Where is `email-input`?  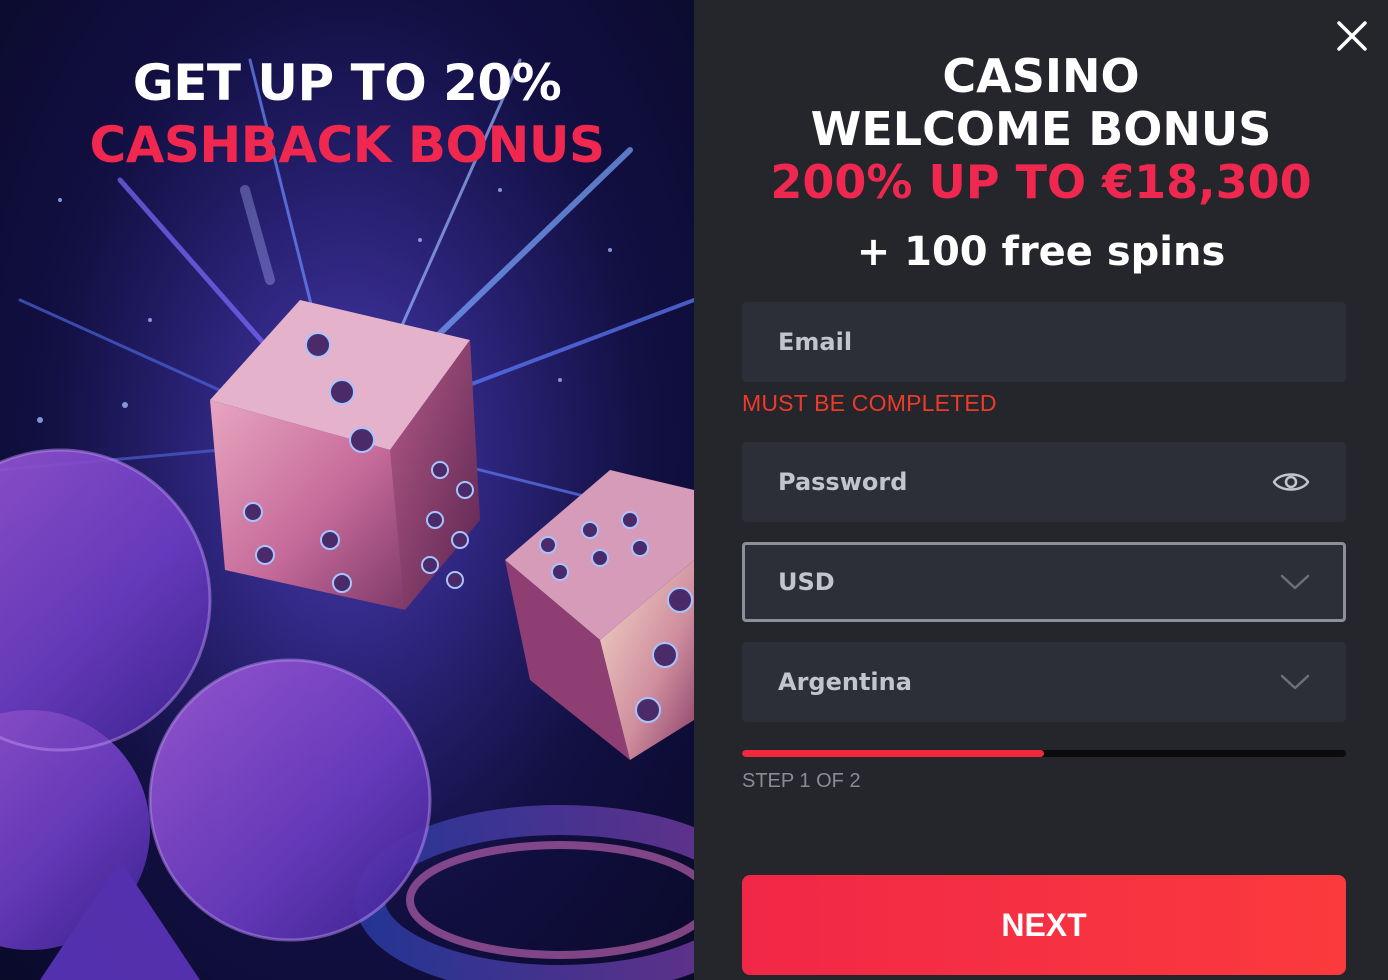 email-input is located at coordinates (1044, 342).